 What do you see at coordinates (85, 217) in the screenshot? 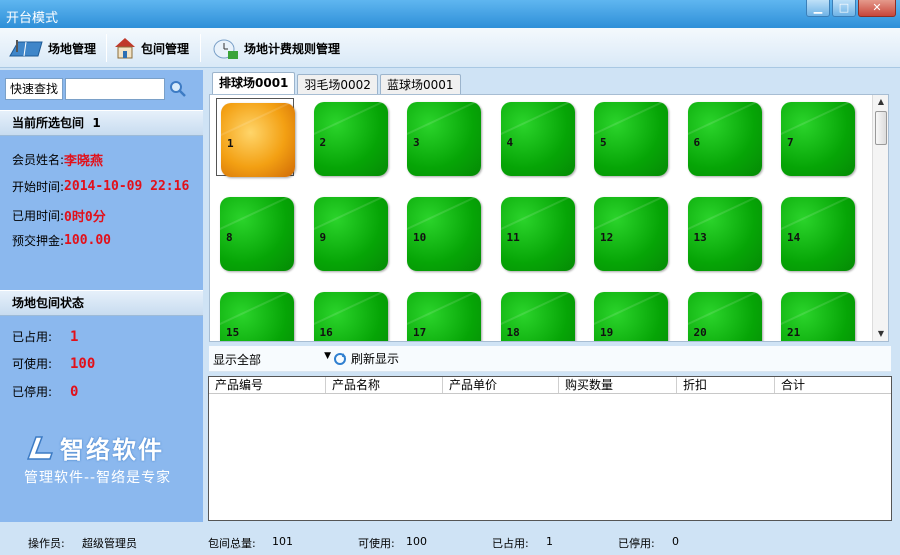
I see `used-time: 0时0分` at bounding box center [85, 217].